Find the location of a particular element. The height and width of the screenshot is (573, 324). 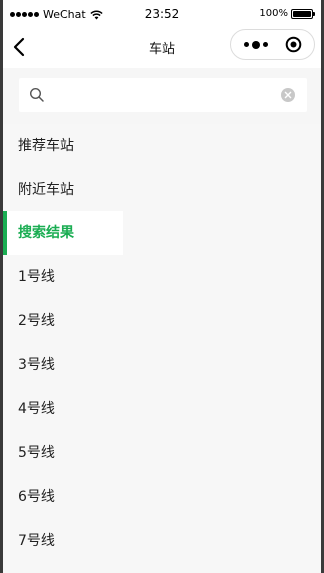

search-box is located at coordinates (163, 95).